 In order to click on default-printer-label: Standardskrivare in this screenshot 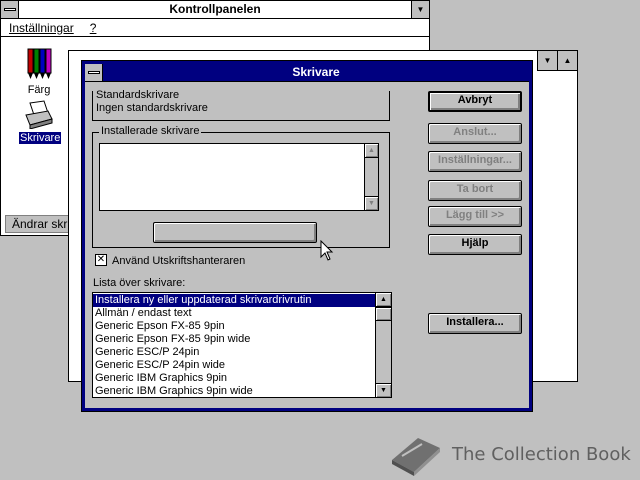, I will do `click(138, 95)`.